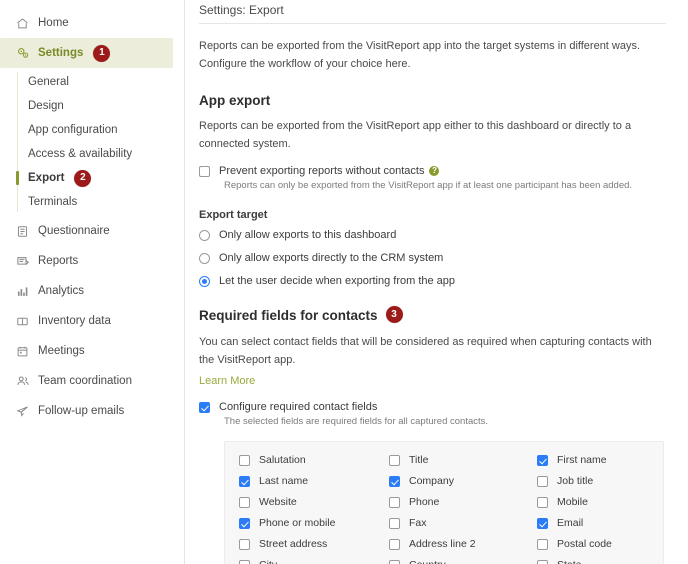 The image size is (688, 564). Describe the element at coordinates (308, 235) in the screenshot. I see `radio-label: Only allow exports to this dashboard` at that location.